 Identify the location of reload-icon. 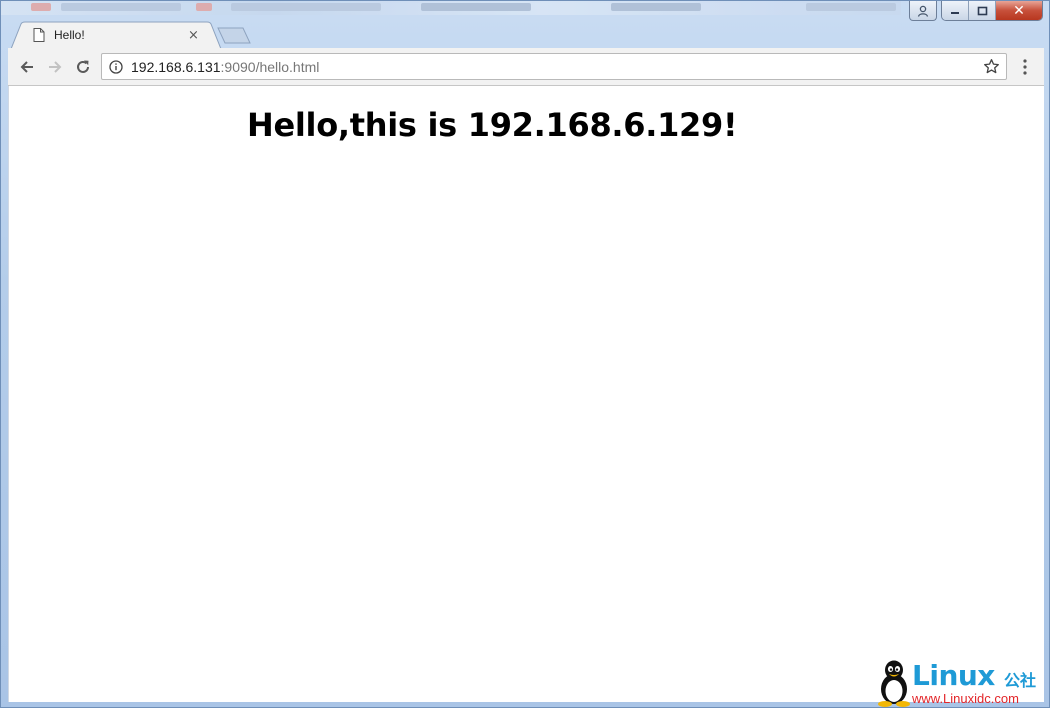
(83, 66).